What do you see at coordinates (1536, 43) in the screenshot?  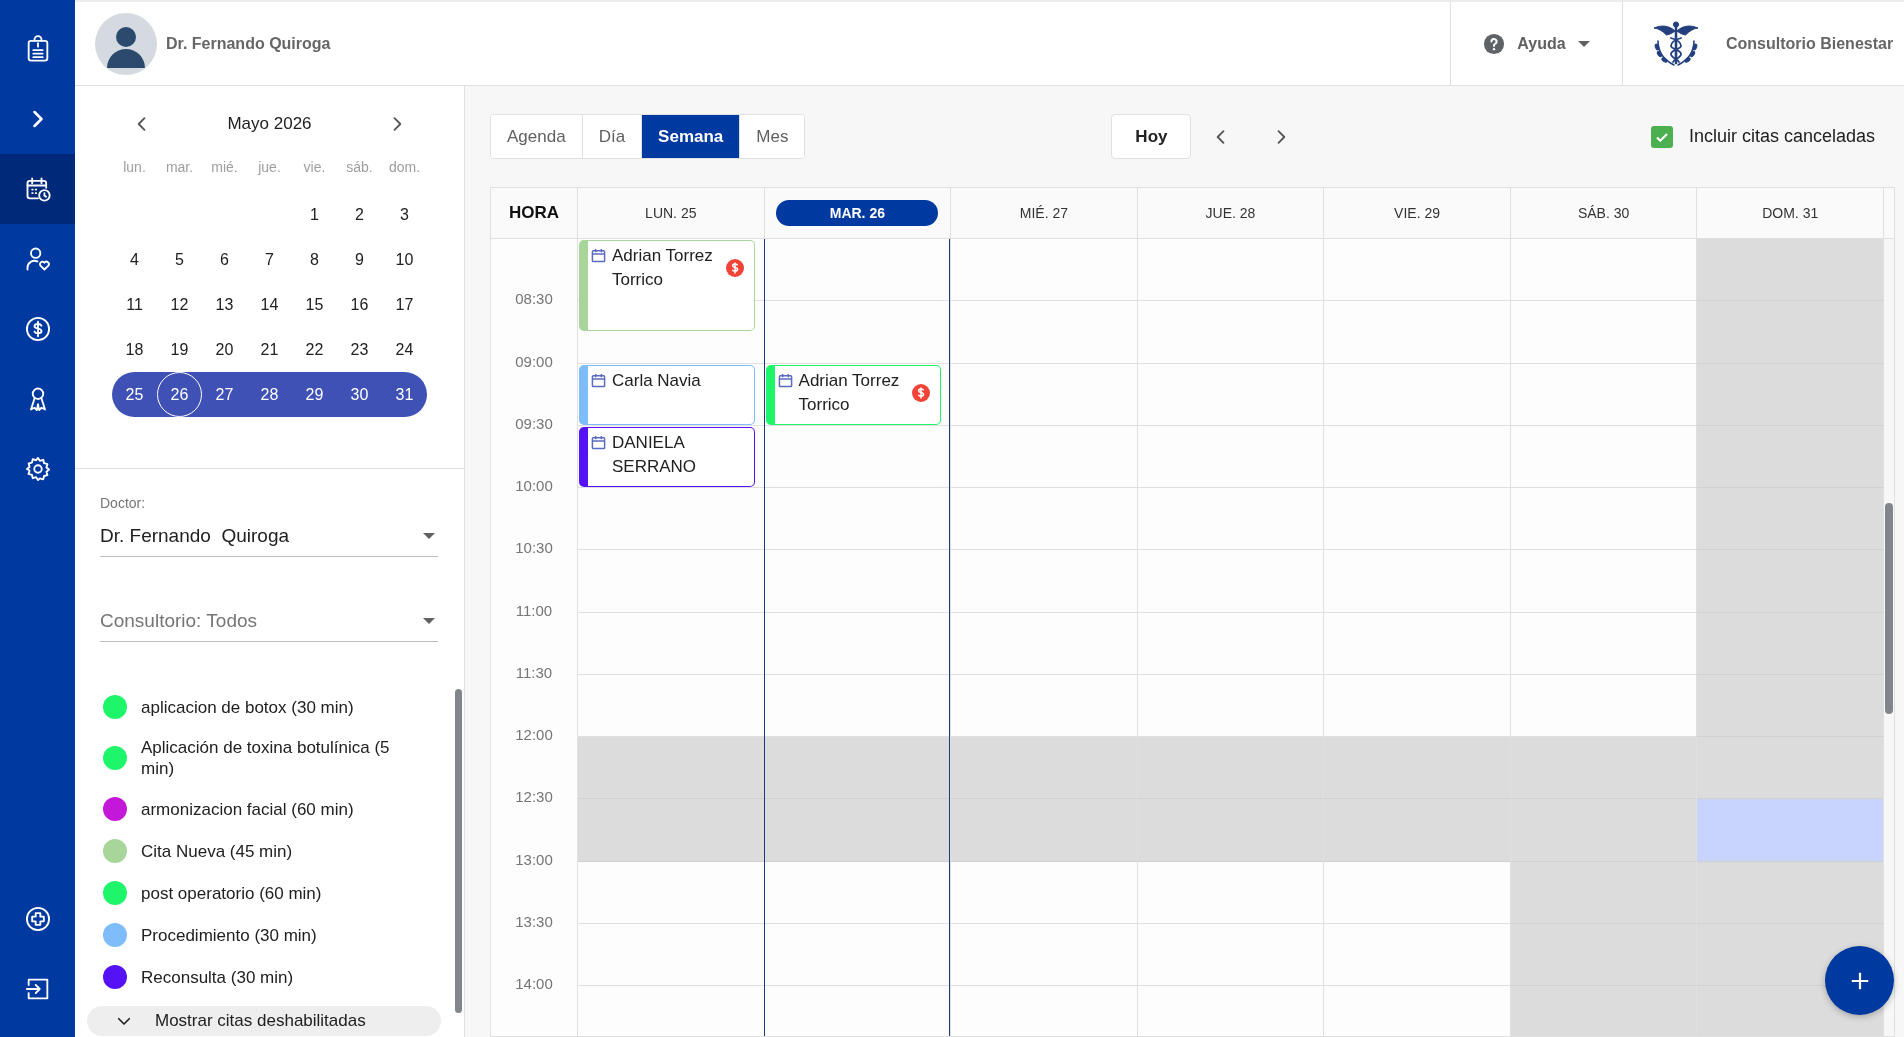 I see `help-button: Ayuda` at bounding box center [1536, 43].